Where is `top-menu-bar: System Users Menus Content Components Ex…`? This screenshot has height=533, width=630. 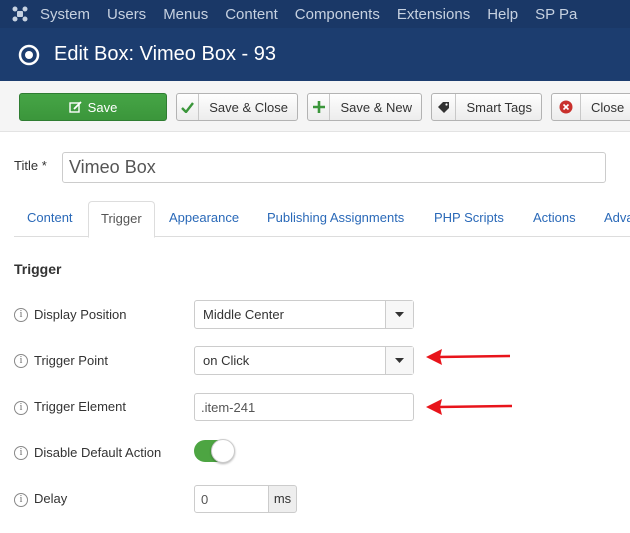 top-menu-bar: System Users Menus Content Components Ex… is located at coordinates (315, 14).